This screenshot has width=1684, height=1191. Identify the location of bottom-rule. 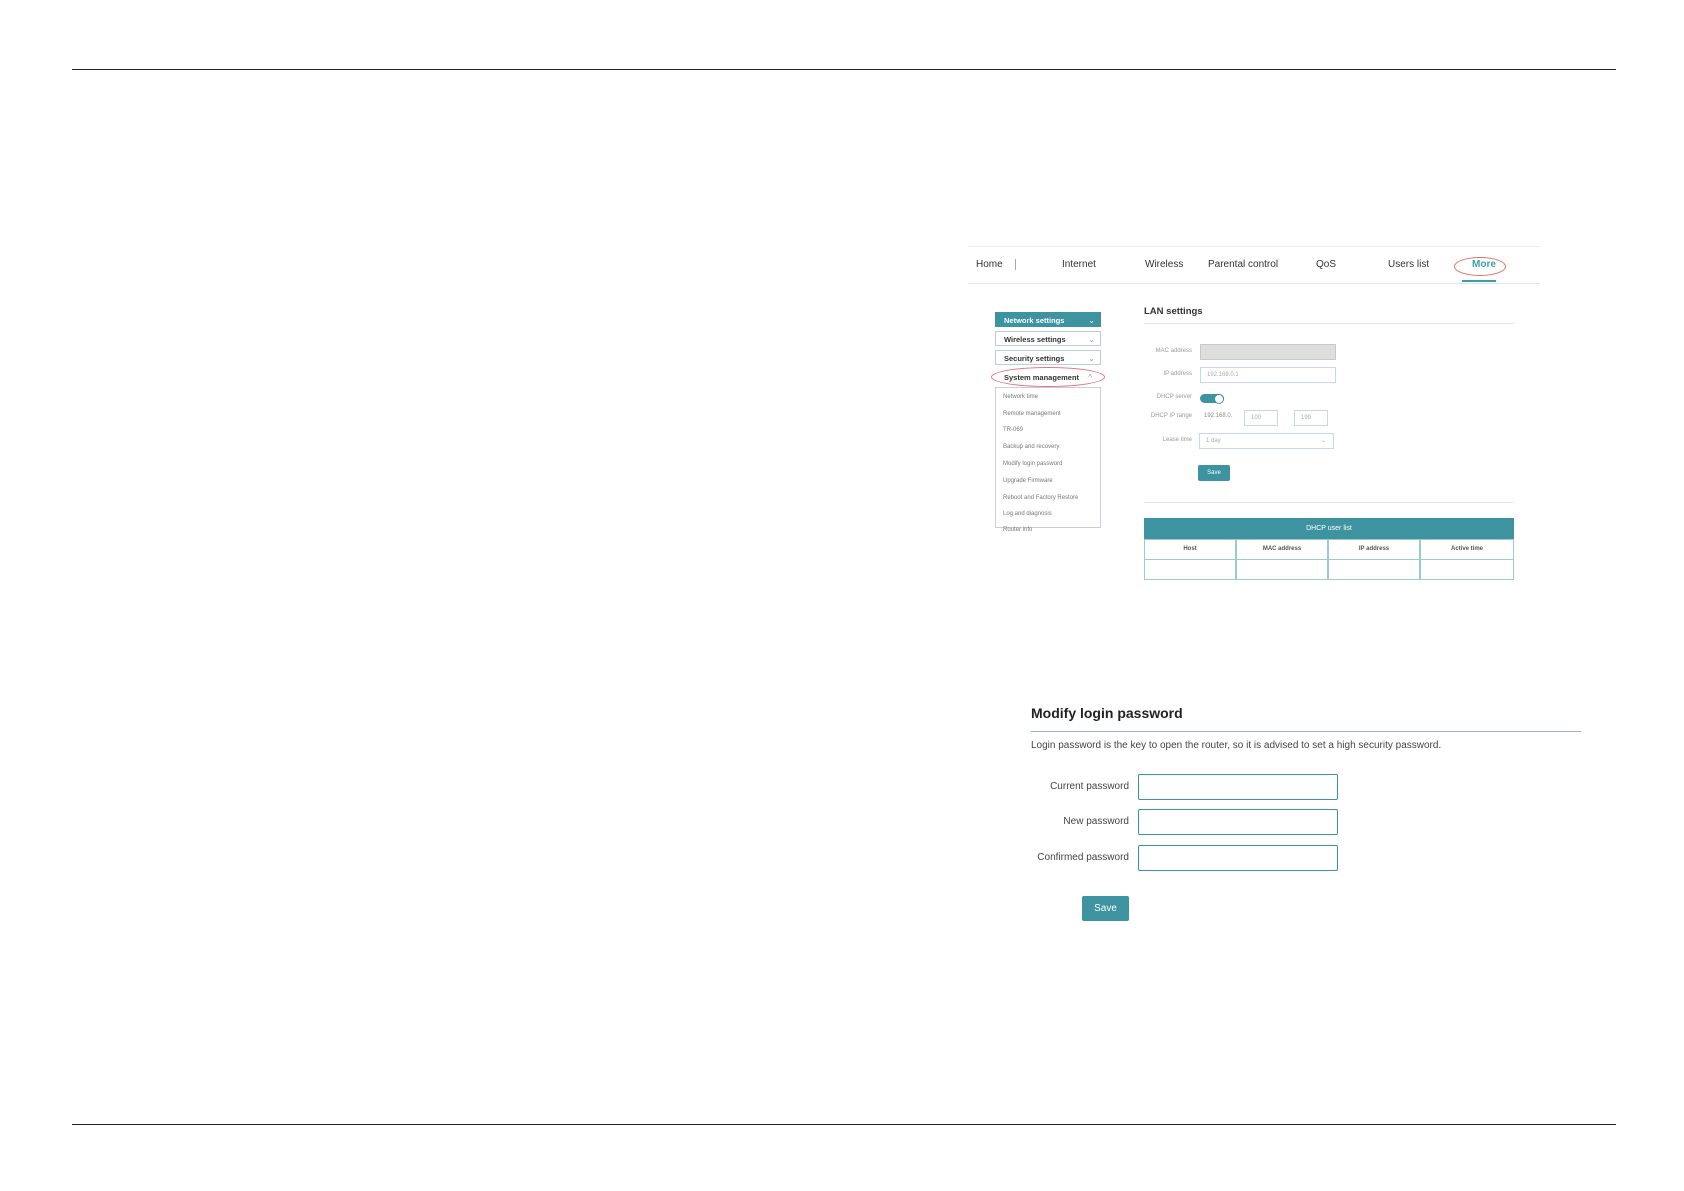
(844, 1124).